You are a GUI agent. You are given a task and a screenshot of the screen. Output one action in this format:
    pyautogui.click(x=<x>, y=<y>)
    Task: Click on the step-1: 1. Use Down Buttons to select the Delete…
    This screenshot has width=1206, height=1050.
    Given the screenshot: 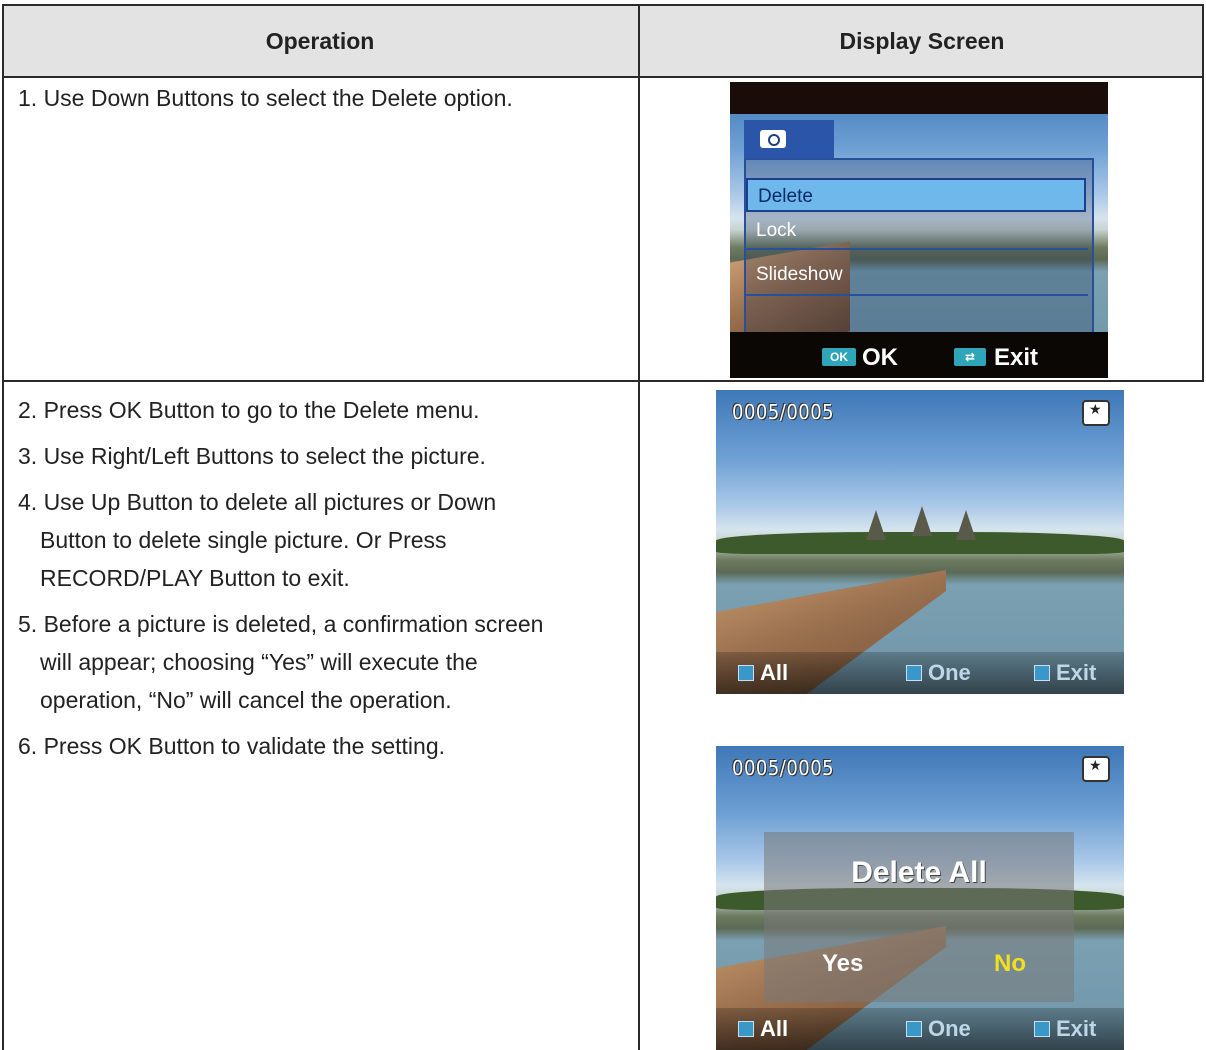 What is the action you would take?
    pyautogui.click(x=265, y=98)
    